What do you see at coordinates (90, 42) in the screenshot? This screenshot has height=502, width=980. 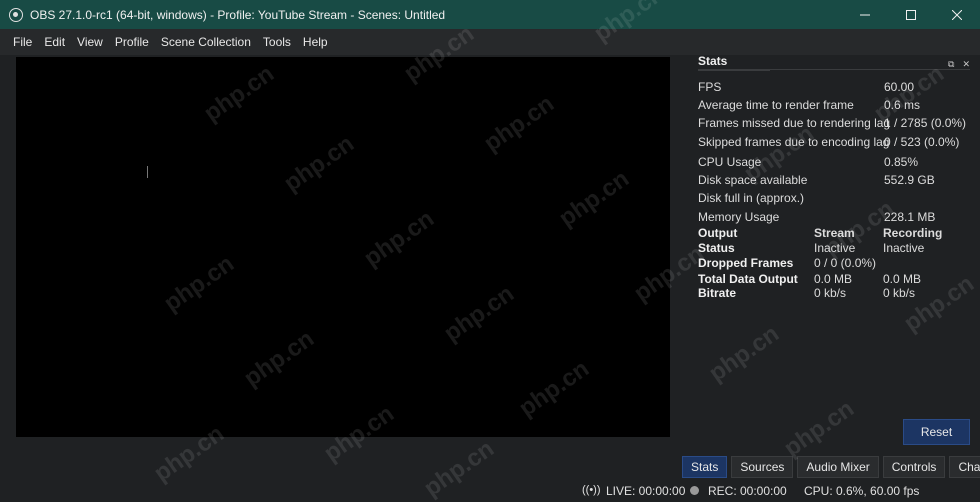 I see `menu-view: View` at bounding box center [90, 42].